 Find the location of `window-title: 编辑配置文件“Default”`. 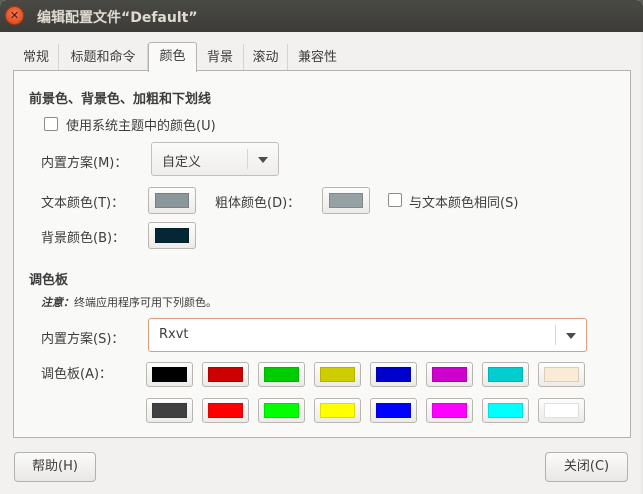

window-title: 编辑配置文件“Default” is located at coordinates (117, 18).